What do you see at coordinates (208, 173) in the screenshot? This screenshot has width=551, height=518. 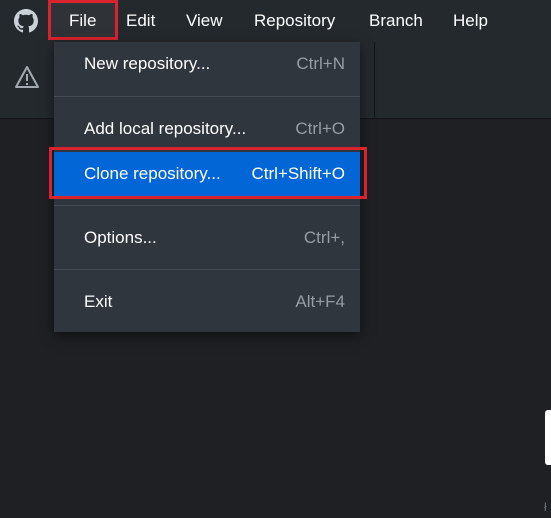 I see `clone-repository-highlight` at bounding box center [208, 173].